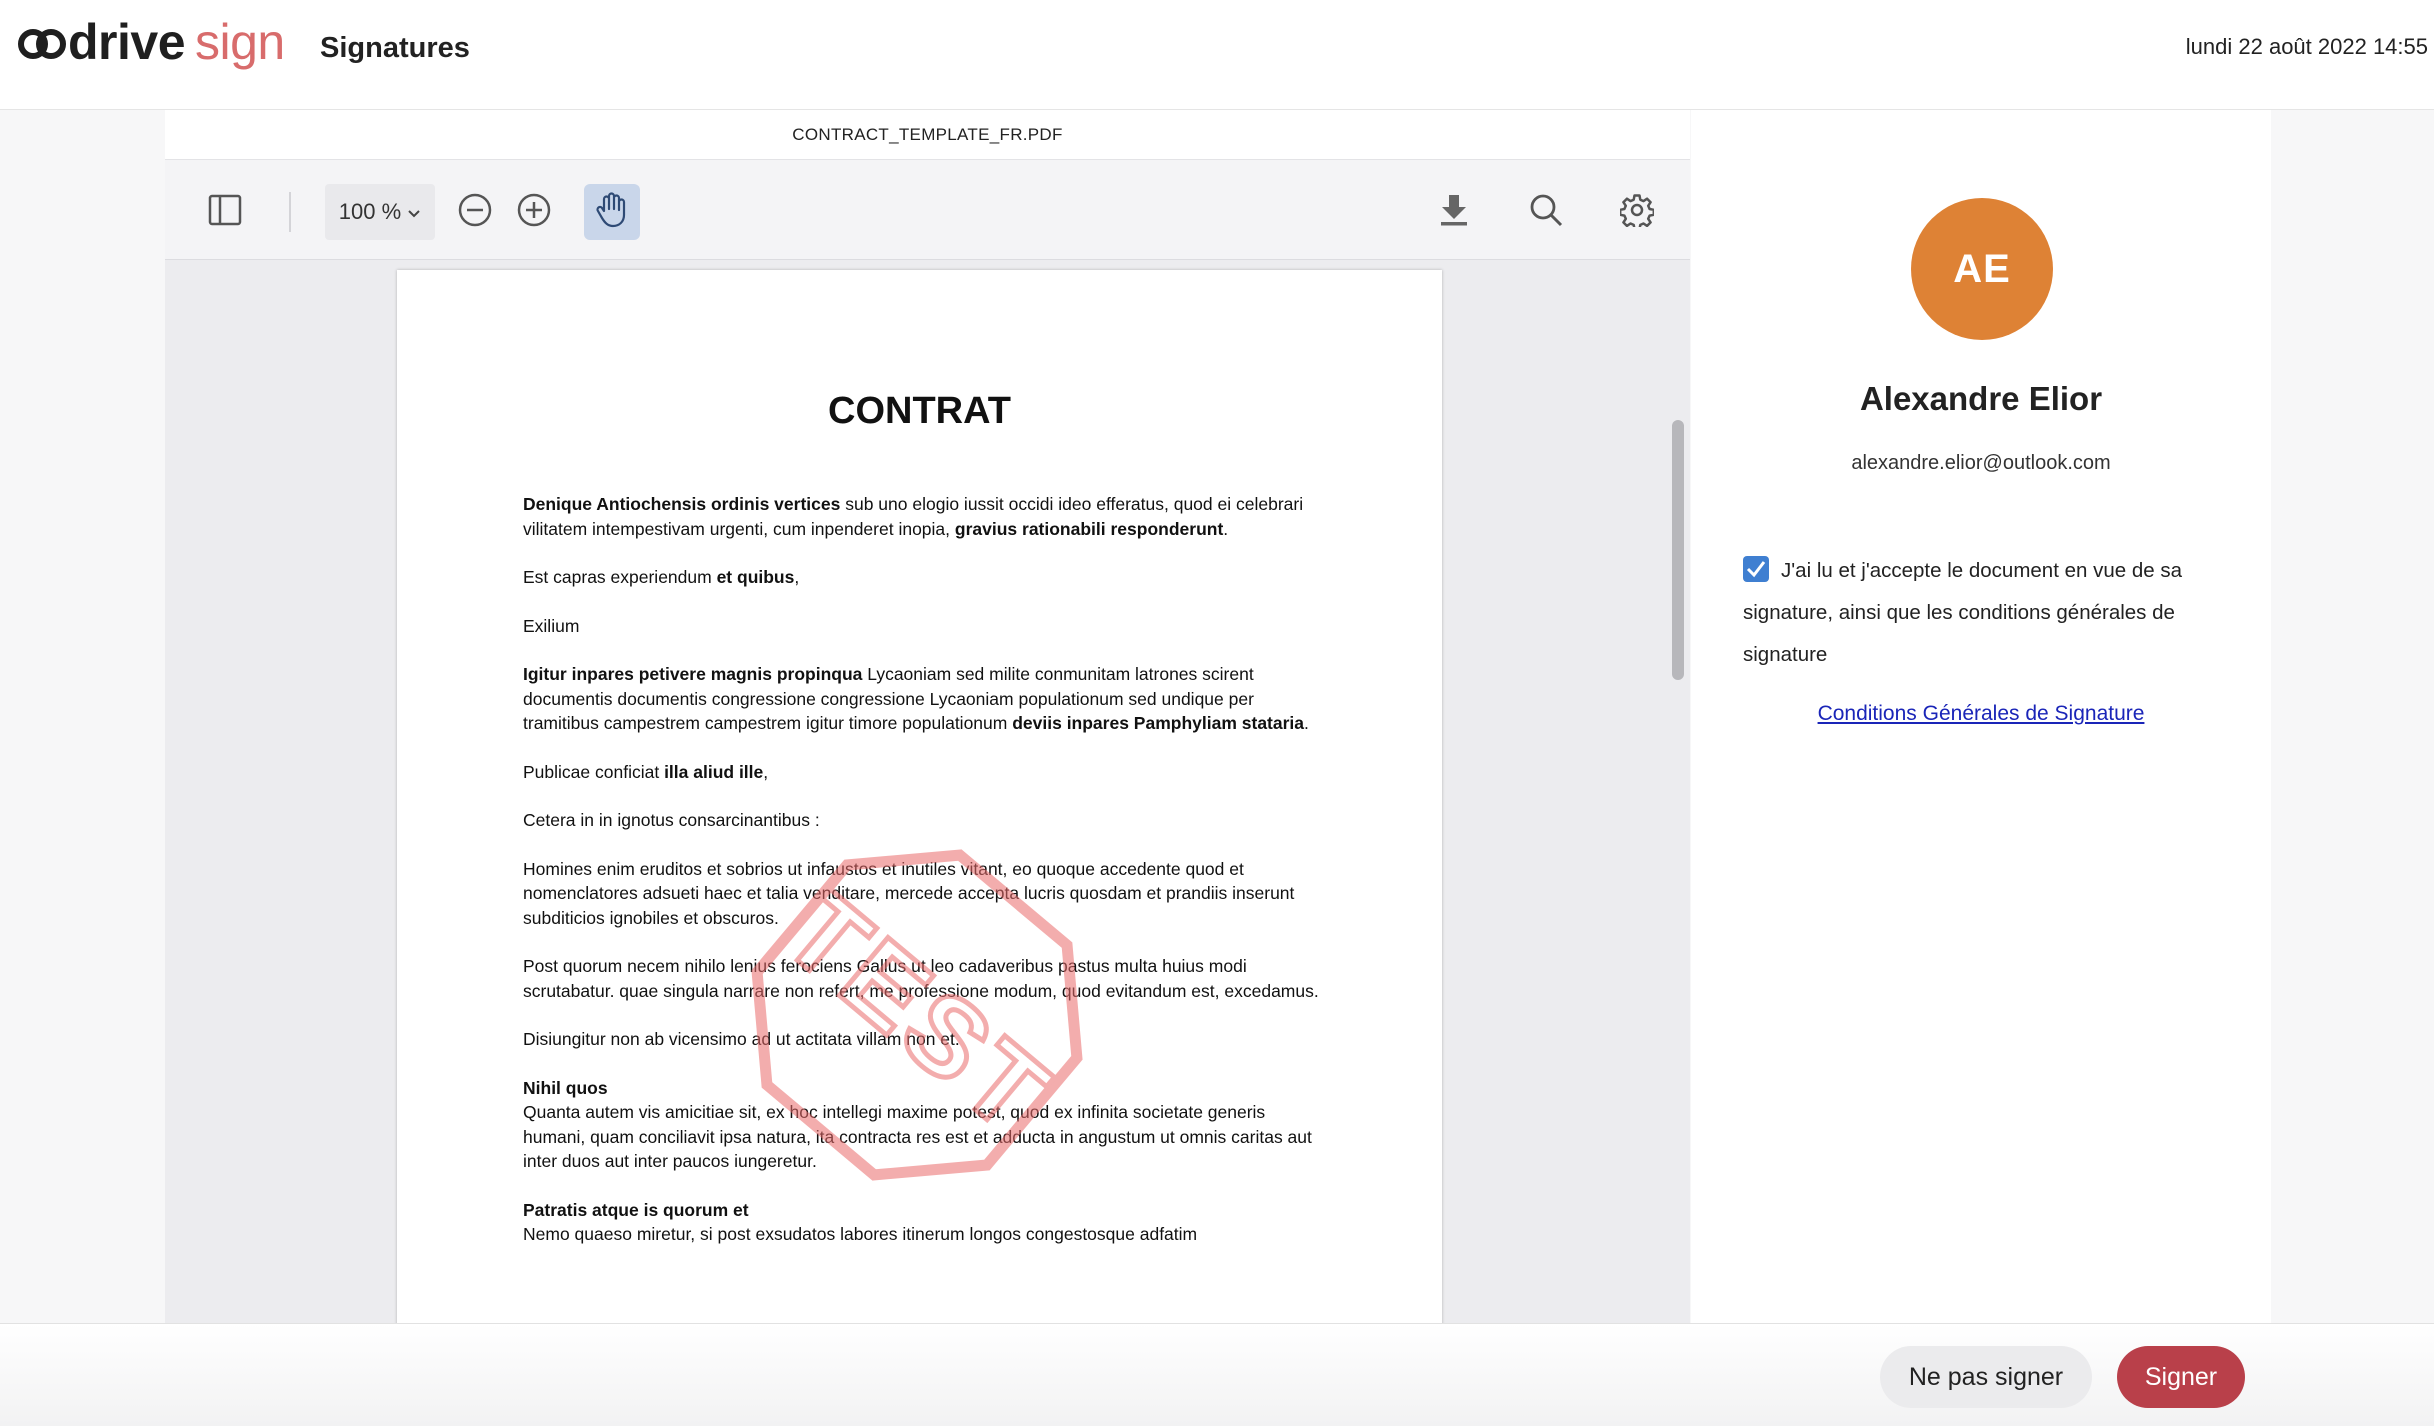  Describe the element at coordinates (1981, 398) in the screenshot. I see `signer-name: Alexandre Elior` at that location.